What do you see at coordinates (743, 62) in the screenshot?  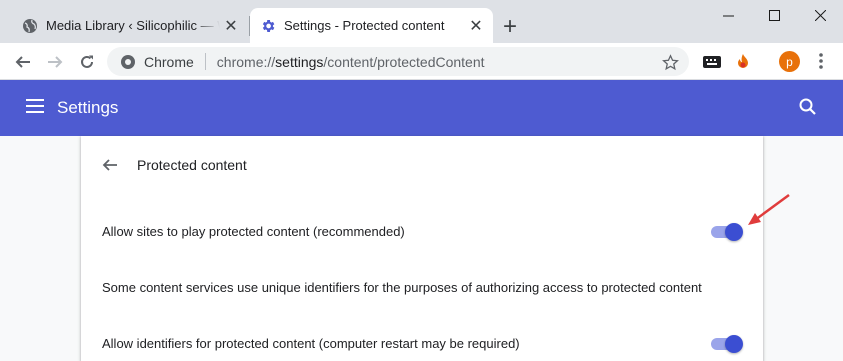 I see `fire-extension-icon` at bounding box center [743, 62].